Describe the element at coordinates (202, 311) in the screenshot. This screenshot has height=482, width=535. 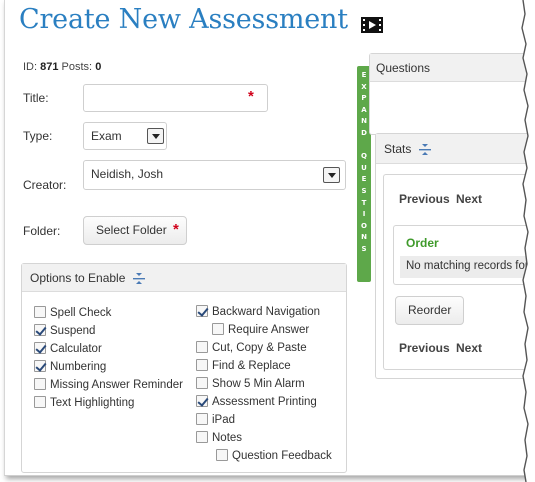
I see `checkbox-backward-navigation` at that location.